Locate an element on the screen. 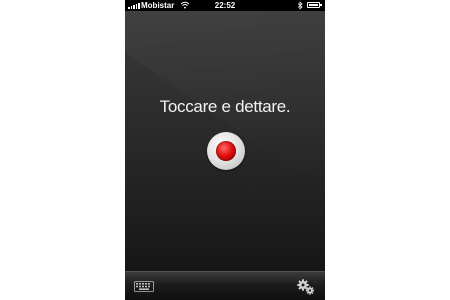 The image size is (450, 300). record-icon is located at coordinates (226, 151).